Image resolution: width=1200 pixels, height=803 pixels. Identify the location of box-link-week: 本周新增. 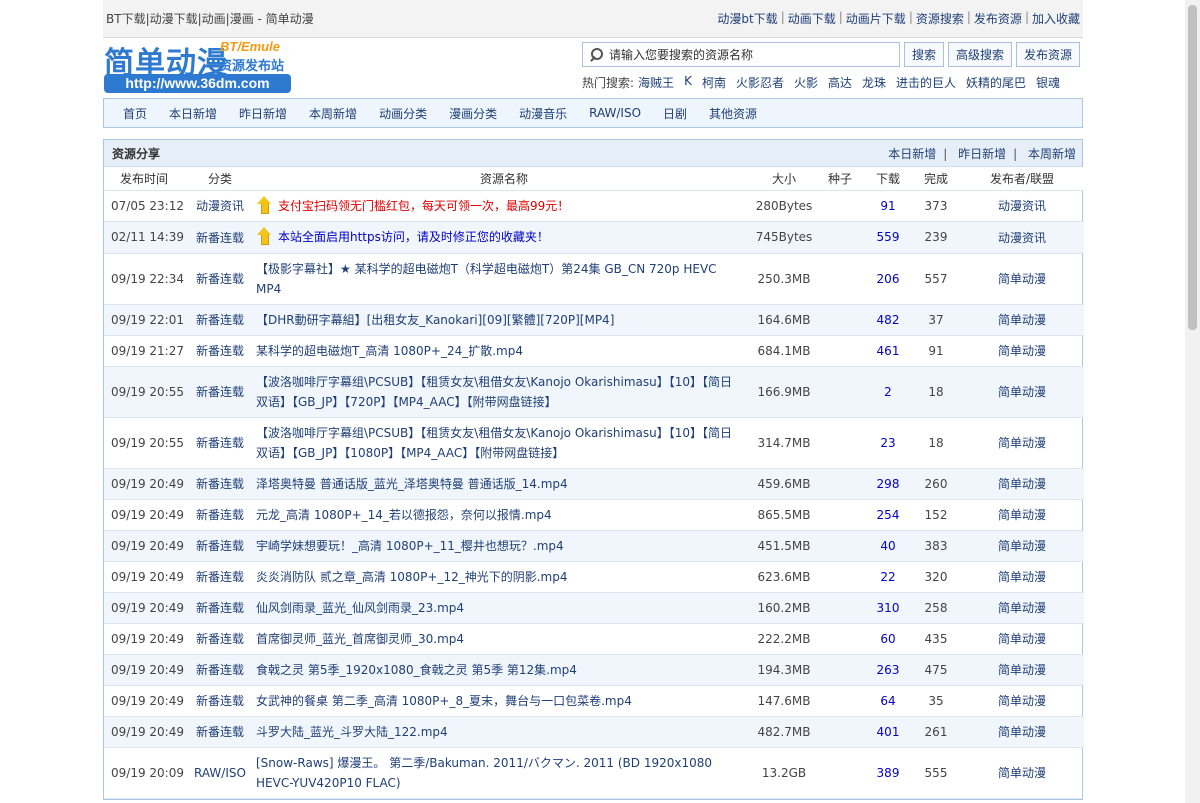
(1052, 154).